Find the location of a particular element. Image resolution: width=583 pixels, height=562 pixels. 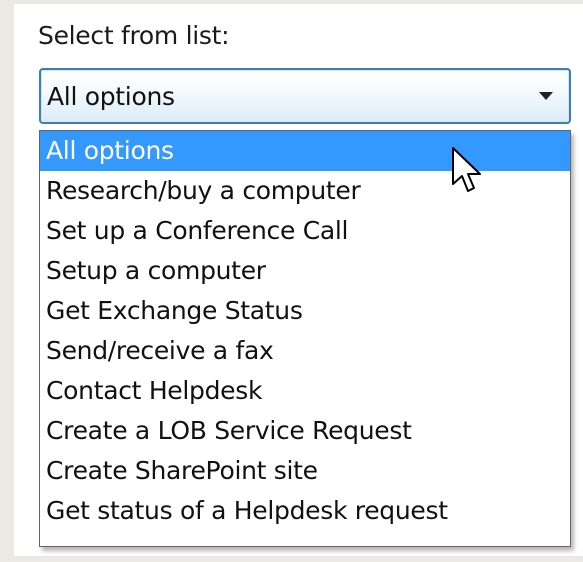

select-label: Select from list: is located at coordinates (134, 35).